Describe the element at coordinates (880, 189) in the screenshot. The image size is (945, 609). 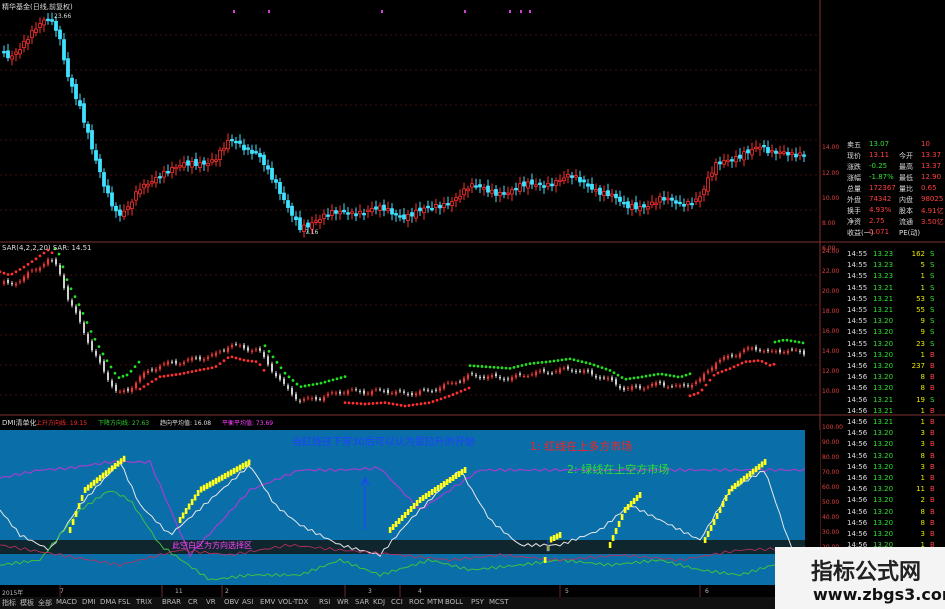
I see `quote-row: 总量 172367 量比 0.65` at that location.